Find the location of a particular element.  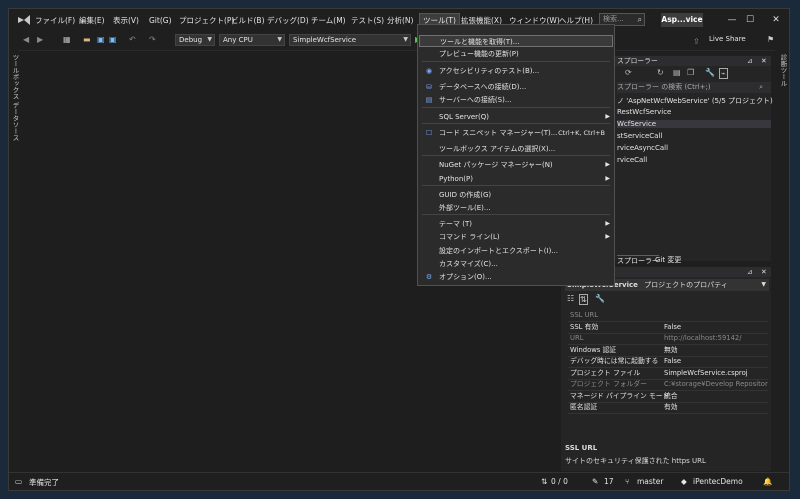

solution-tree-item: WcfService is located at coordinates (694, 124).